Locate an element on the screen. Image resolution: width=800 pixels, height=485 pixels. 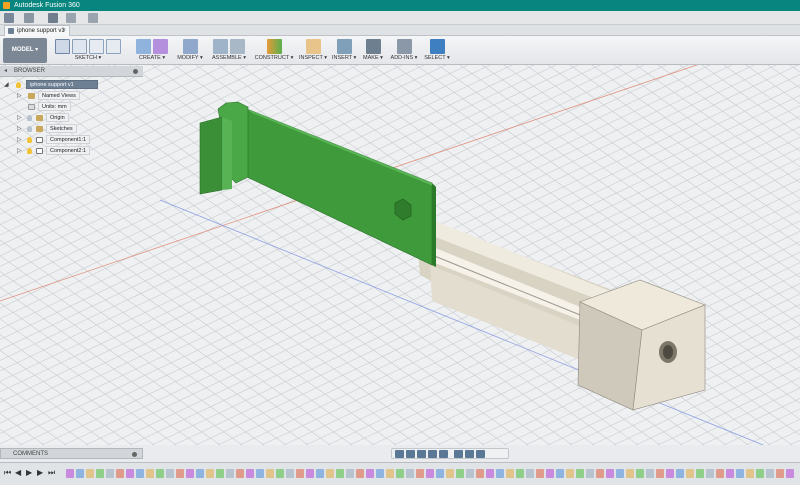
go-to-start-icon: ⏮ is located at coordinates (8, 473).